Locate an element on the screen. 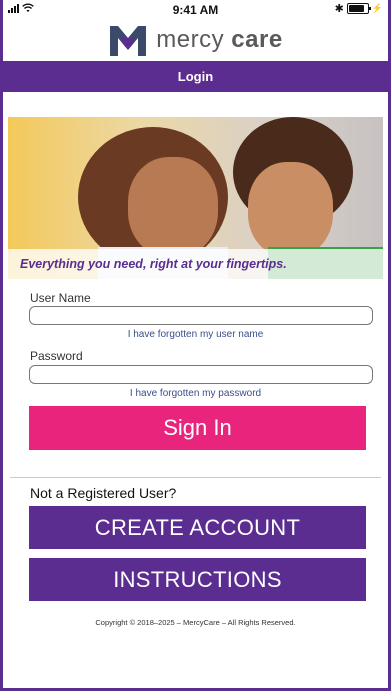  brand-name: mercy care is located at coordinates (219, 40).